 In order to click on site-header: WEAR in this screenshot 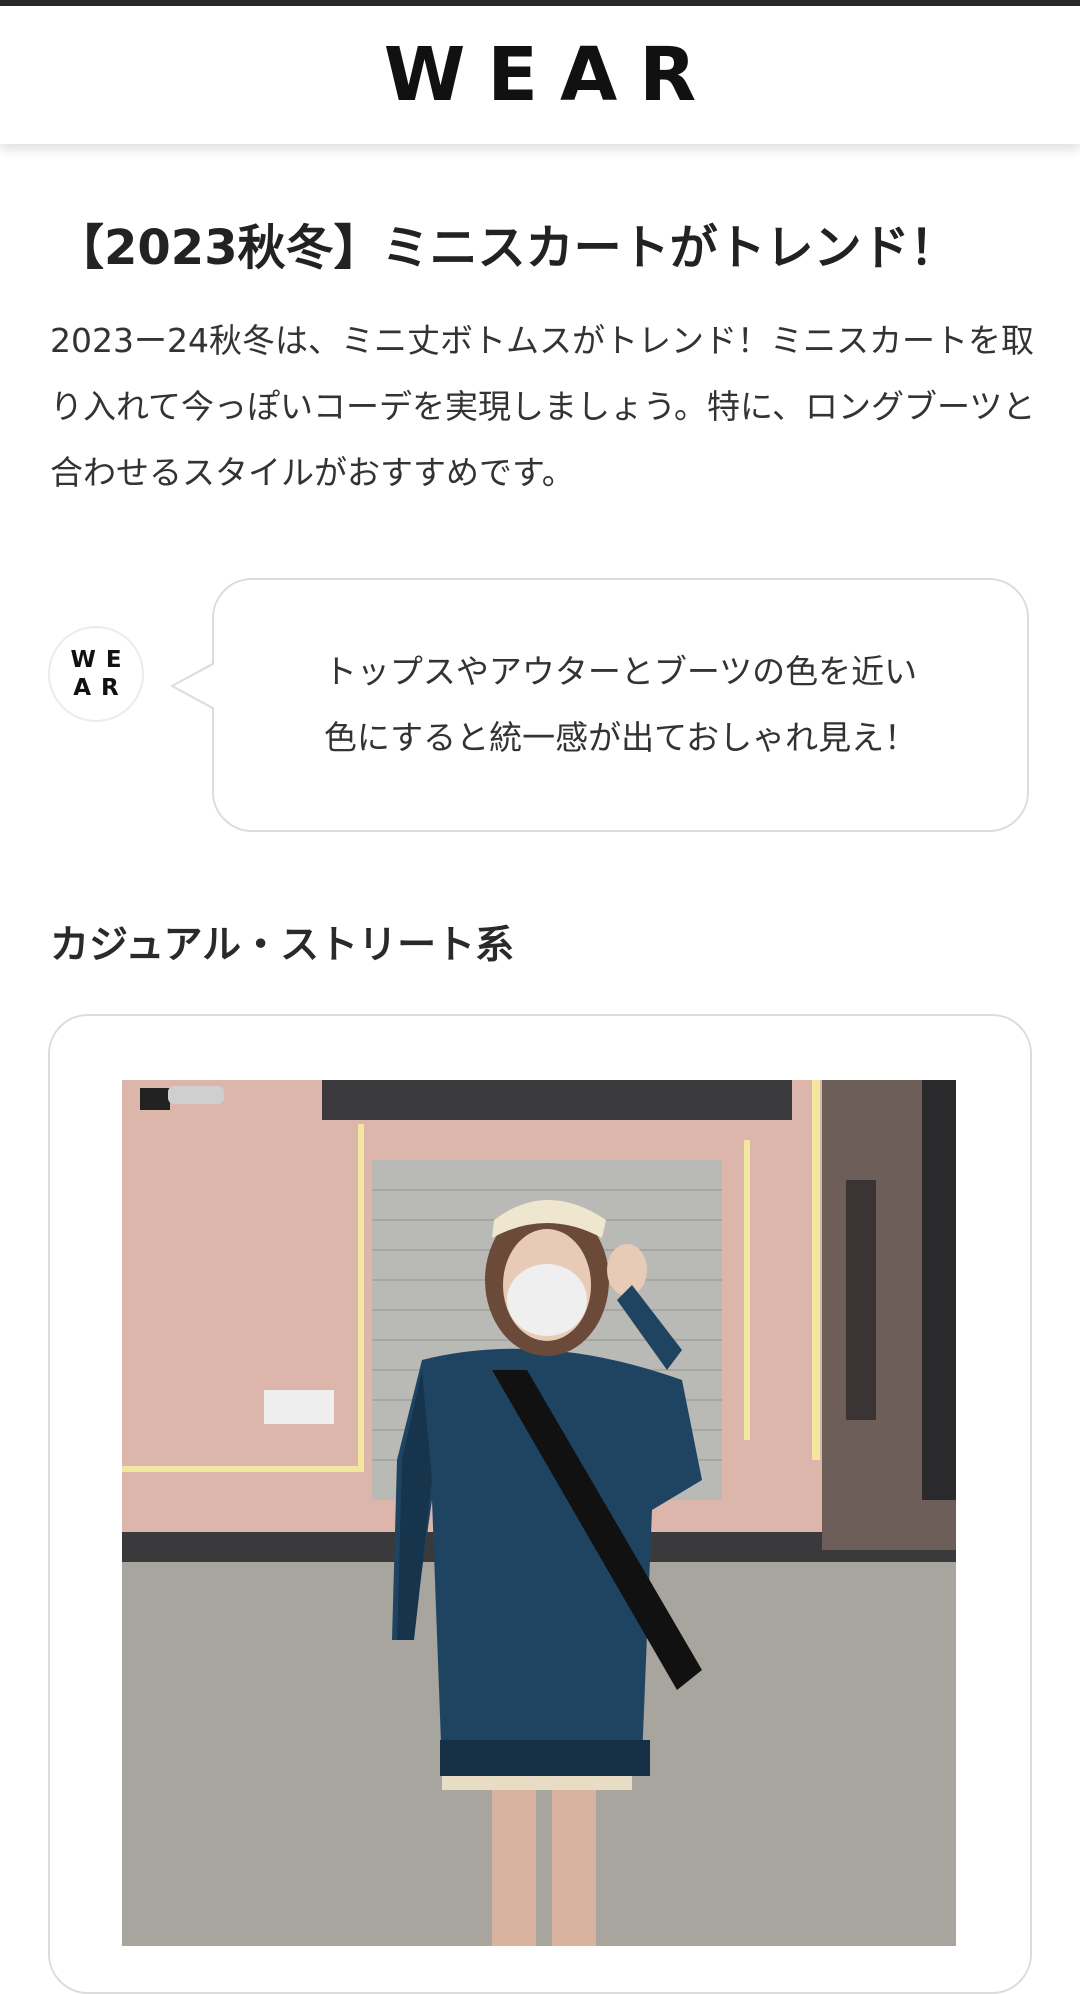, I will do `click(540, 75)`.